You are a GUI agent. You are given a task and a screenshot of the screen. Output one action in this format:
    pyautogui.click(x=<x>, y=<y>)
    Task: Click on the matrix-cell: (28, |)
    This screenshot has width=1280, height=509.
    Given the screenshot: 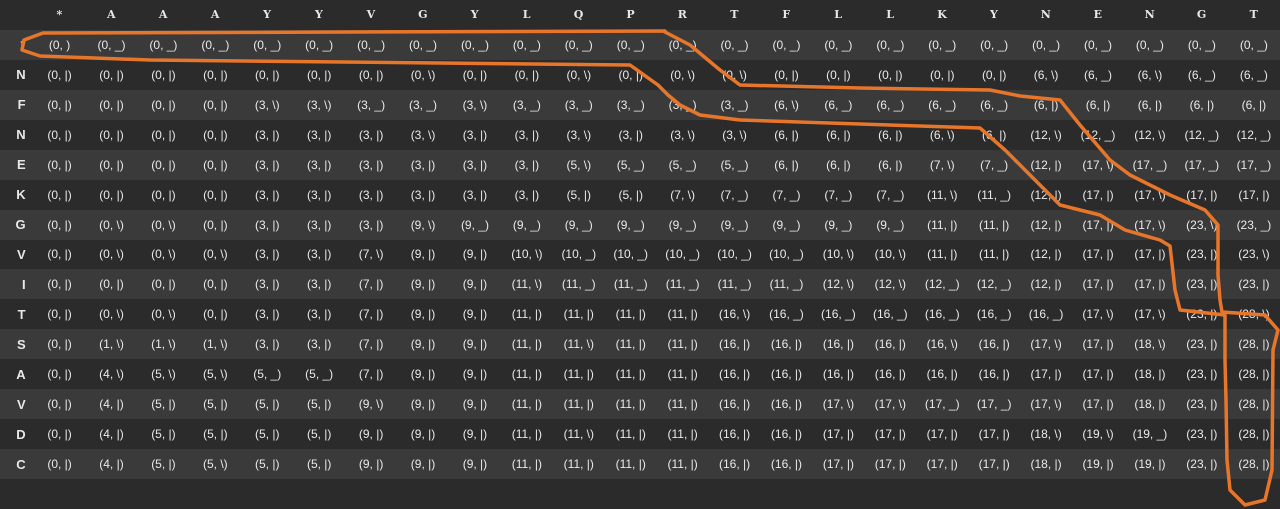 What is the action you would take?
    pyautogui.click(x=1254, y=404)
    